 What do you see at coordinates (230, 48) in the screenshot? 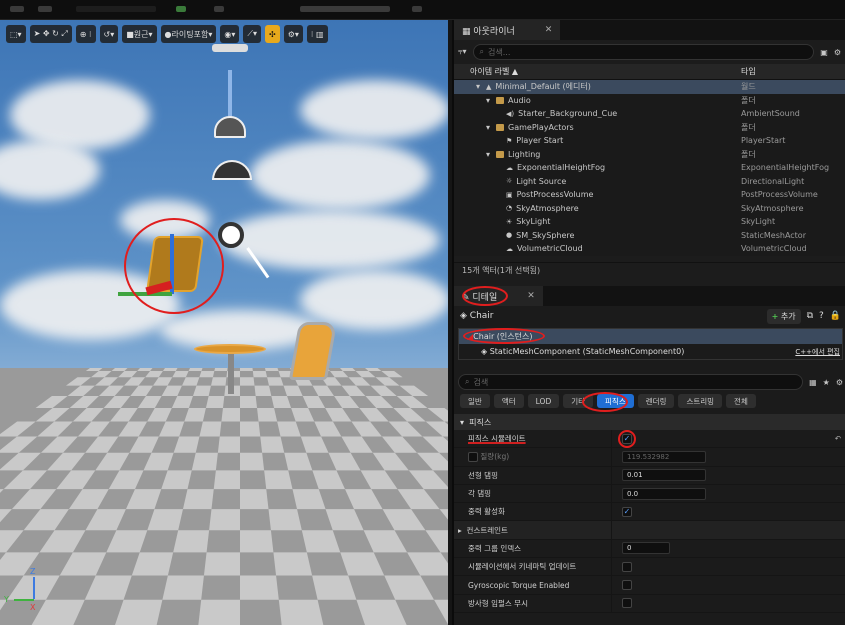
I see `sun-handle` at bounding box center [230, 48].